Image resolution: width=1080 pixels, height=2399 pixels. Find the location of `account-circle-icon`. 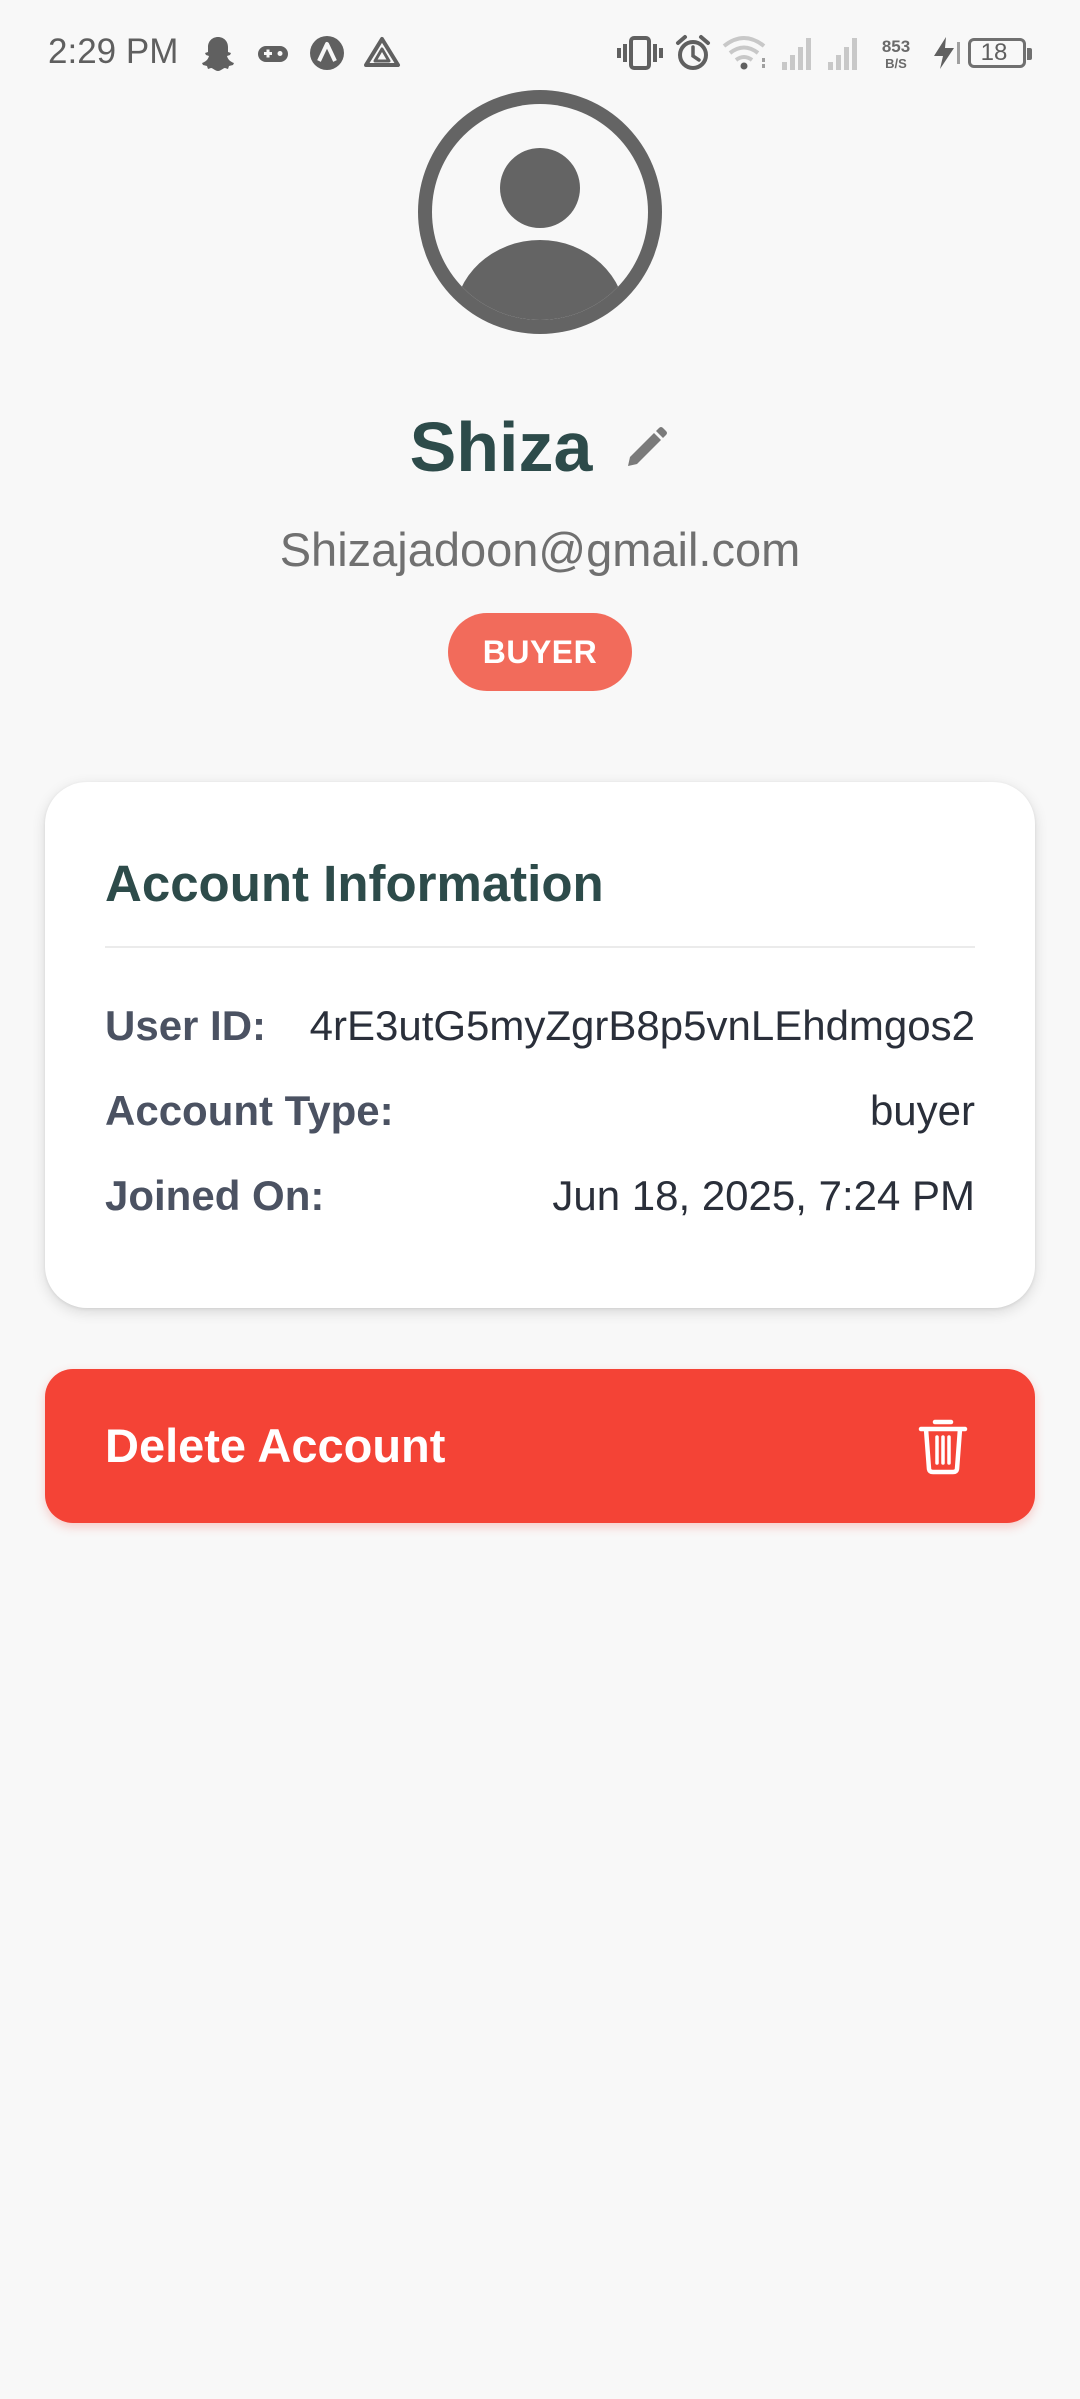

account-circle-icon is located at coordinates (540, 212).